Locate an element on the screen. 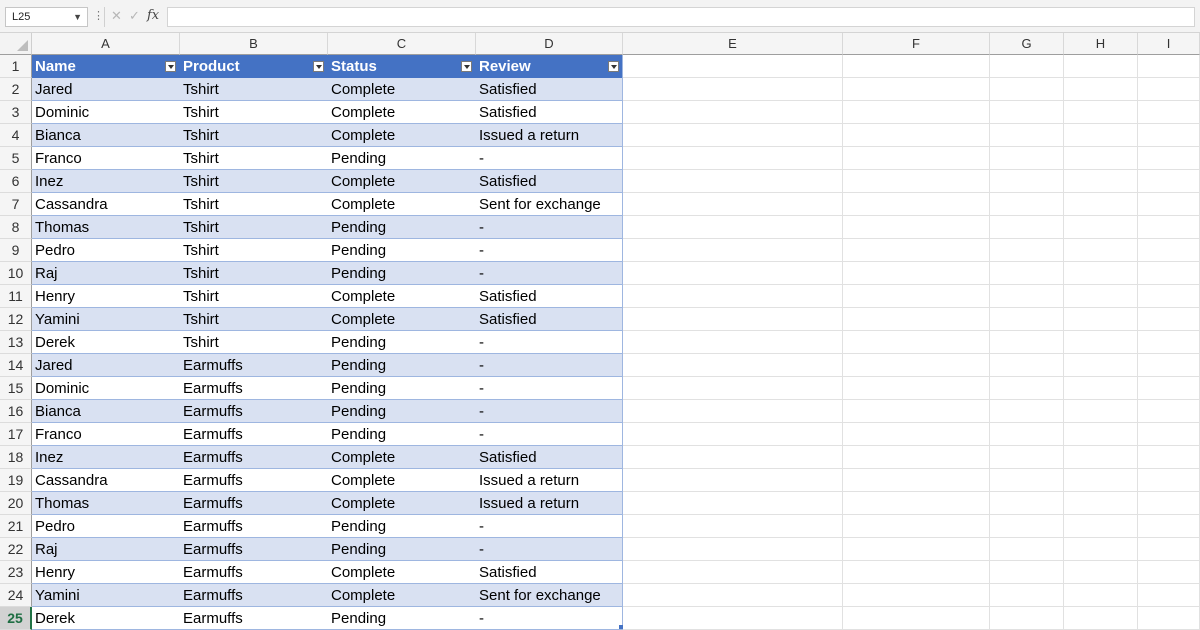 Image resolution: width=1200 pixels, height=630 pixels. name-box: L25 ▼ is located at coordinates (46, 17).